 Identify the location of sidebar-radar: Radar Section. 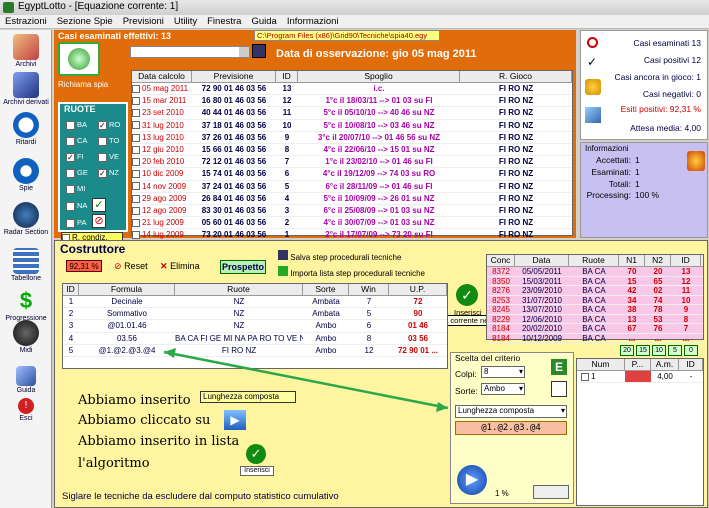
(26, 219).